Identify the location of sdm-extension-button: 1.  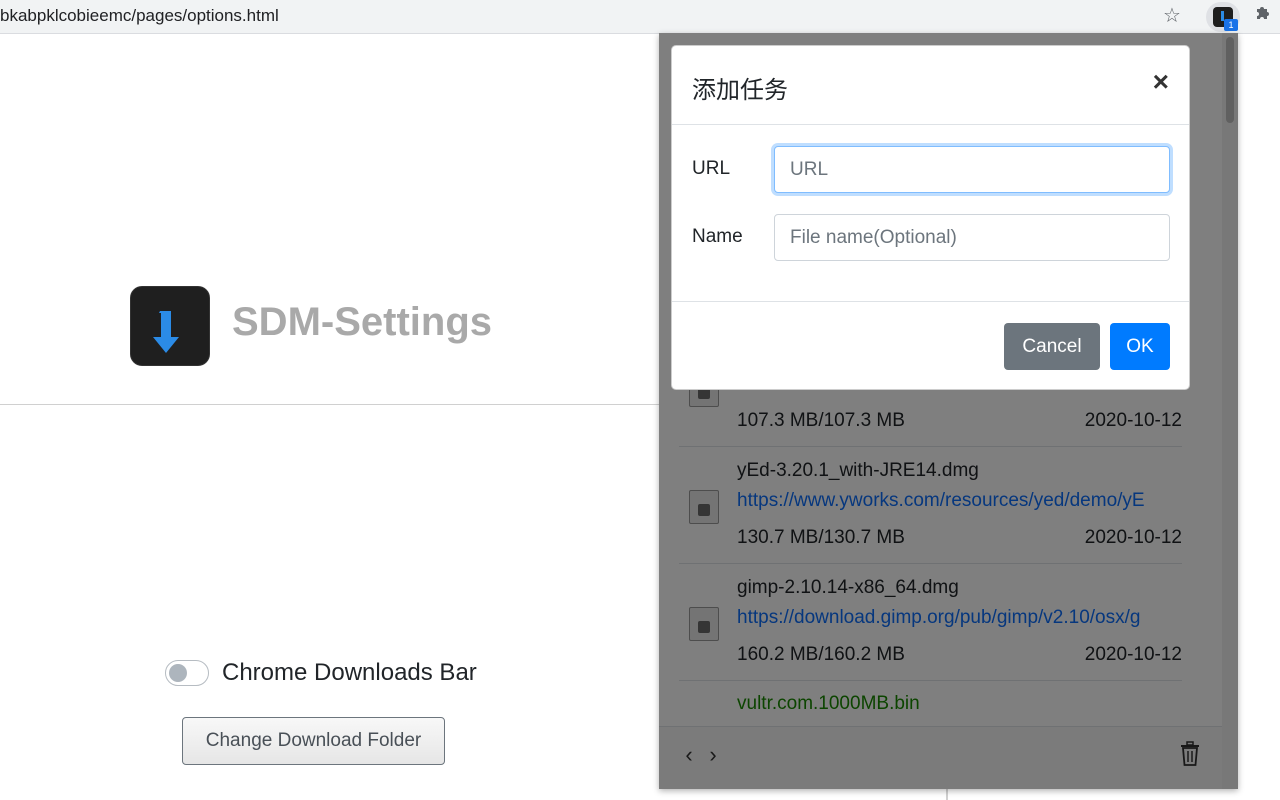
(1223, 17).